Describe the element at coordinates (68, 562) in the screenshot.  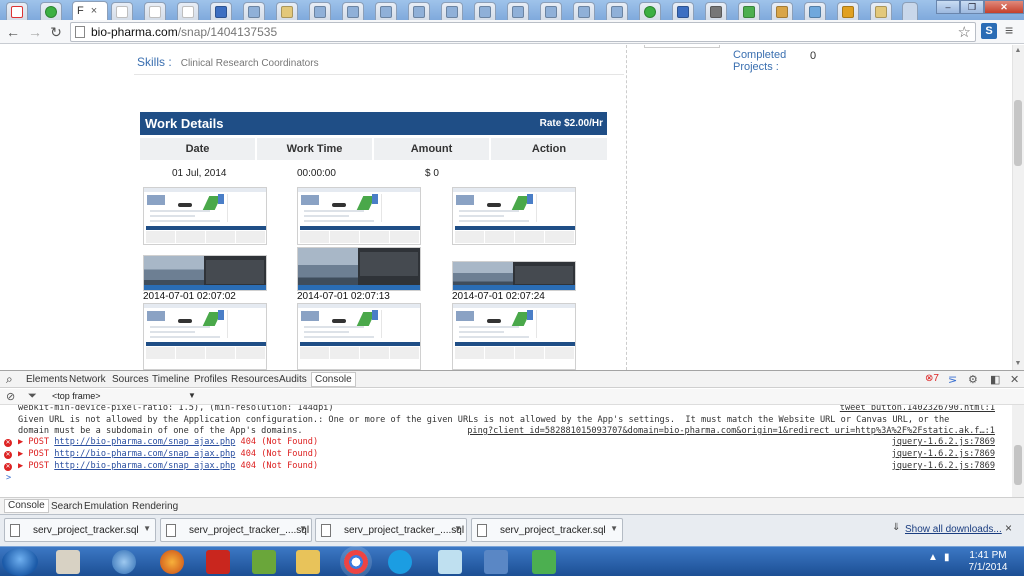
I see `notepad-icon` at that location.